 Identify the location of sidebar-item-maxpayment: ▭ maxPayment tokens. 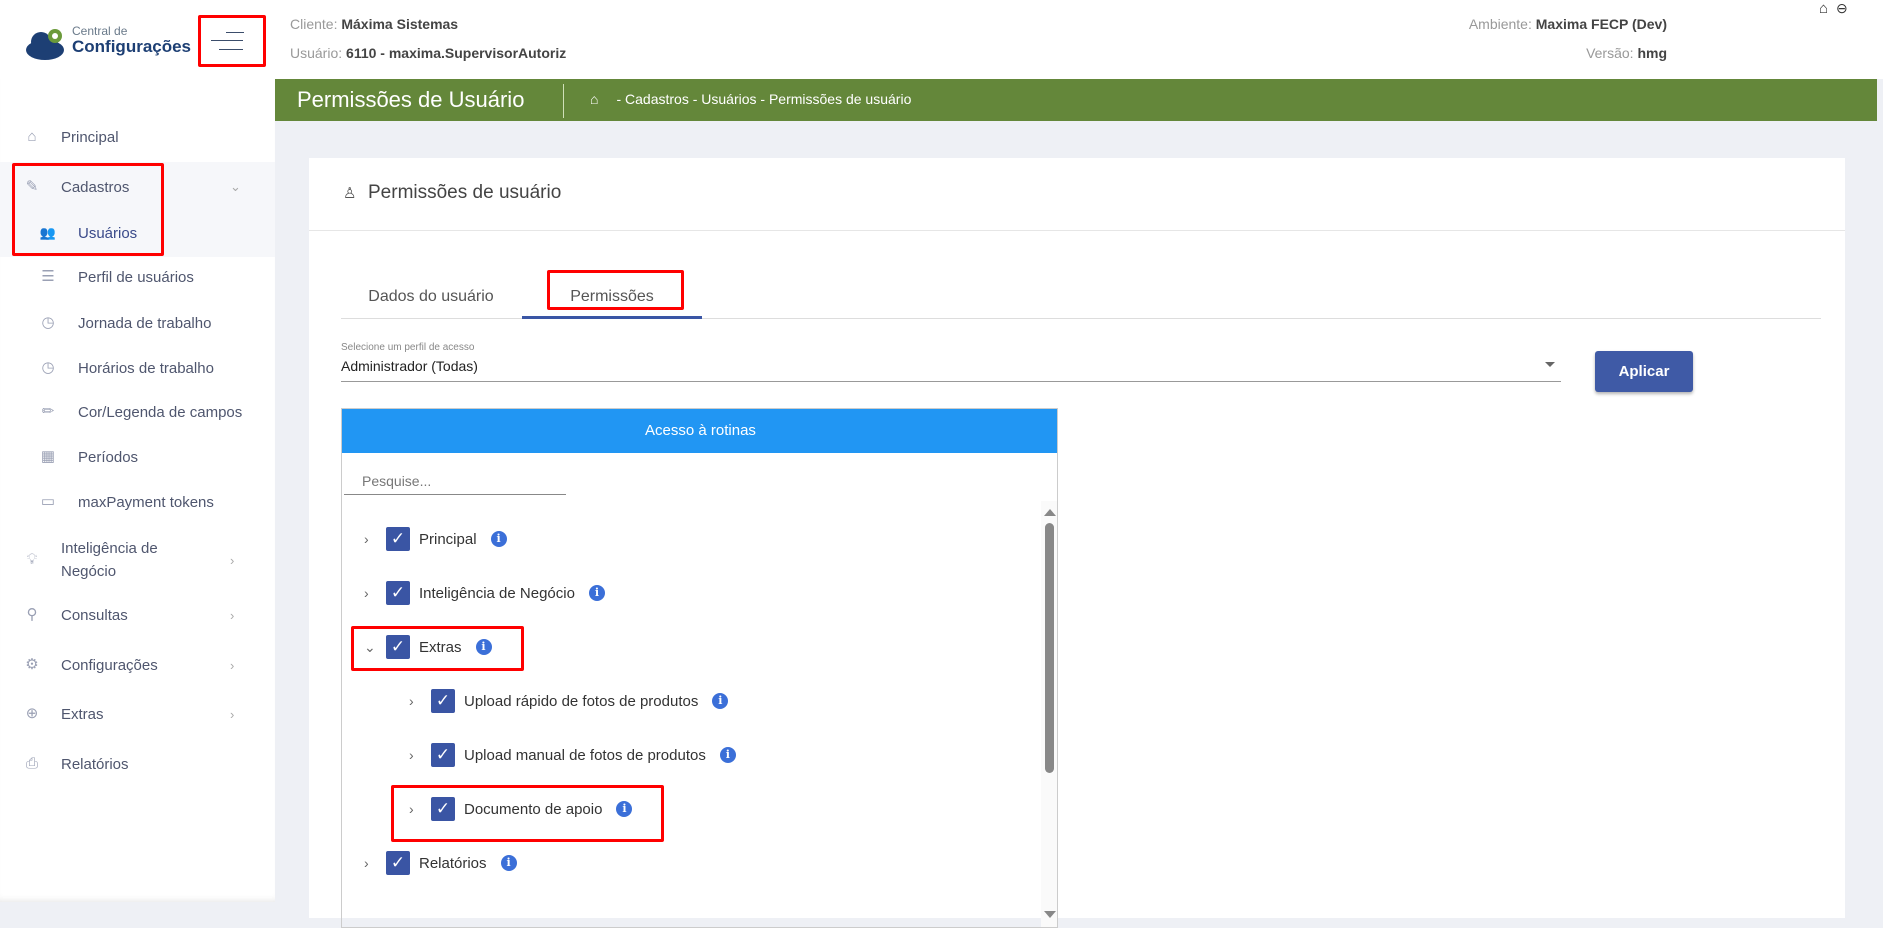
(137, 502).